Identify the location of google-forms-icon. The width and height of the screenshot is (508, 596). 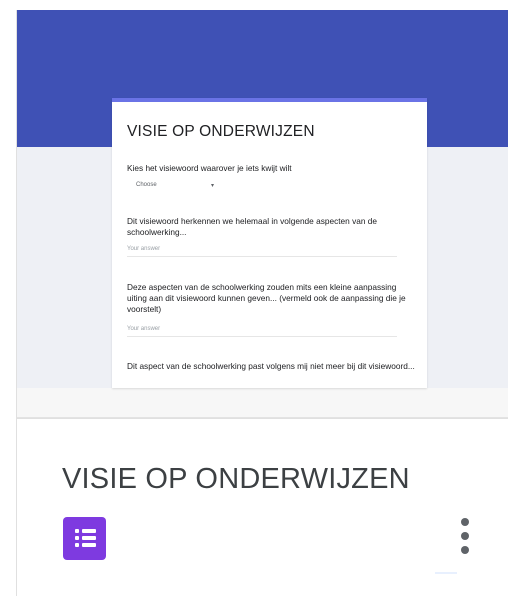
(84, 538).